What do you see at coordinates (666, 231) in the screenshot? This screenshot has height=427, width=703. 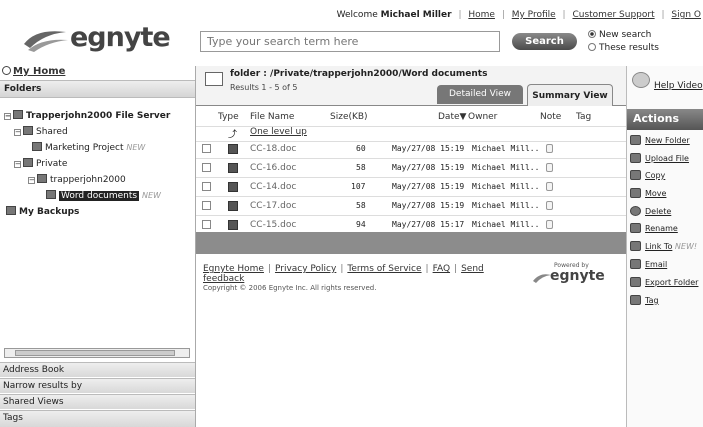 I see `action-rename: Rename` at bounding box center [666, 231].